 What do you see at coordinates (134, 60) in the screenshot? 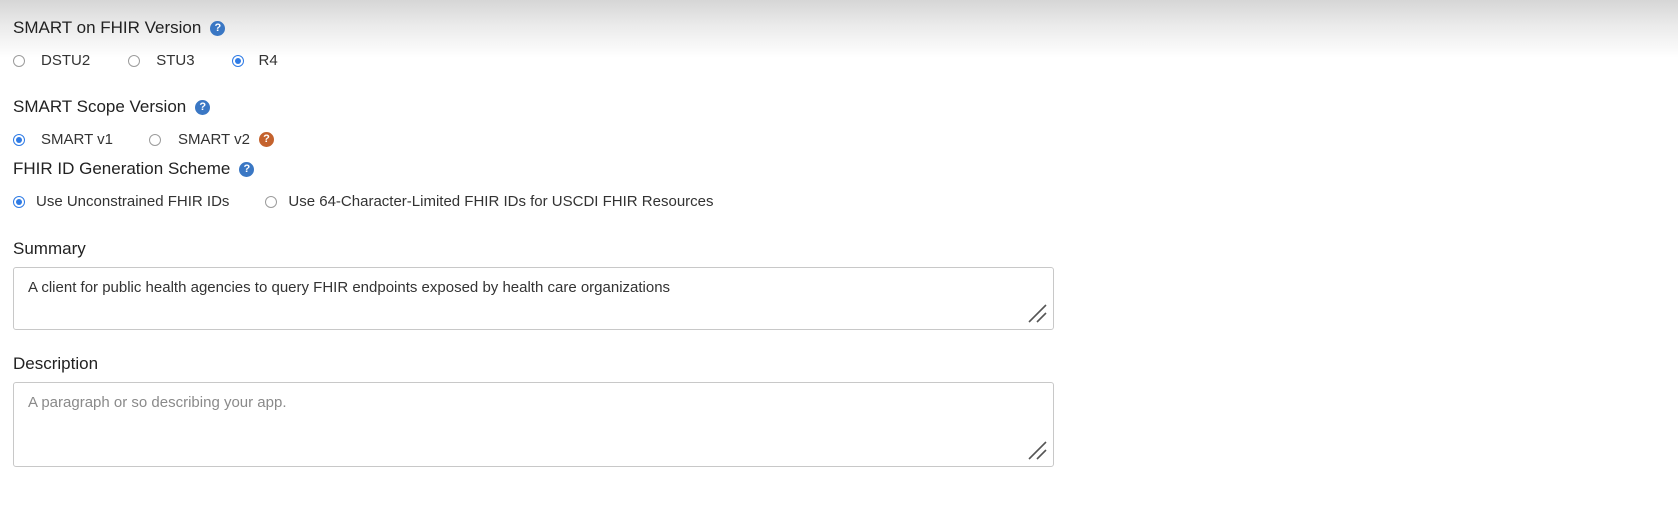
I see `radio-stu3` at bounding box center [134, 60].